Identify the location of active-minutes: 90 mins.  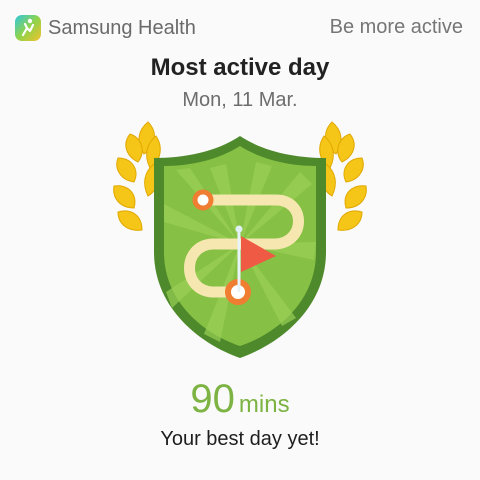
(240, 403).